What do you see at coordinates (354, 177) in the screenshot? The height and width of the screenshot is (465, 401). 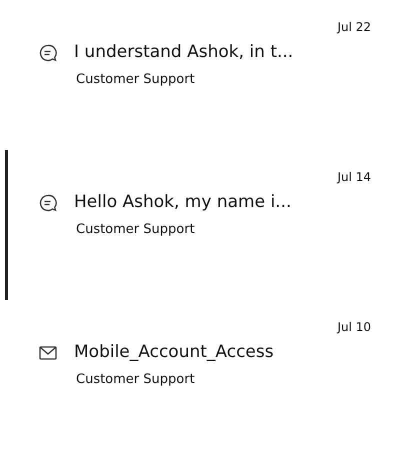 I see `date-label: Jul 14` at bounding box center [354, 177].